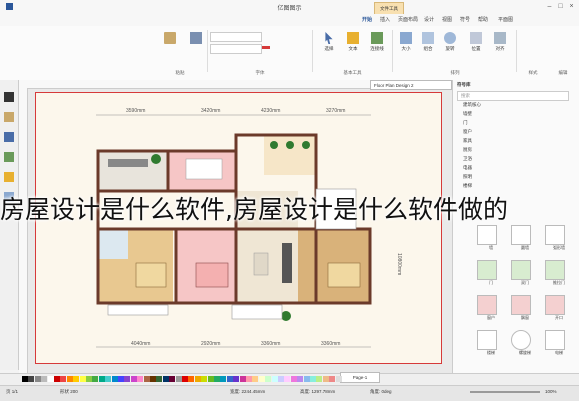 The height and width of the screenshot is (401, 579). What do you see at coordinates (483, 19) in the screenshot?
I see `tab-help: 帮助` at bounding box center [483, 19].